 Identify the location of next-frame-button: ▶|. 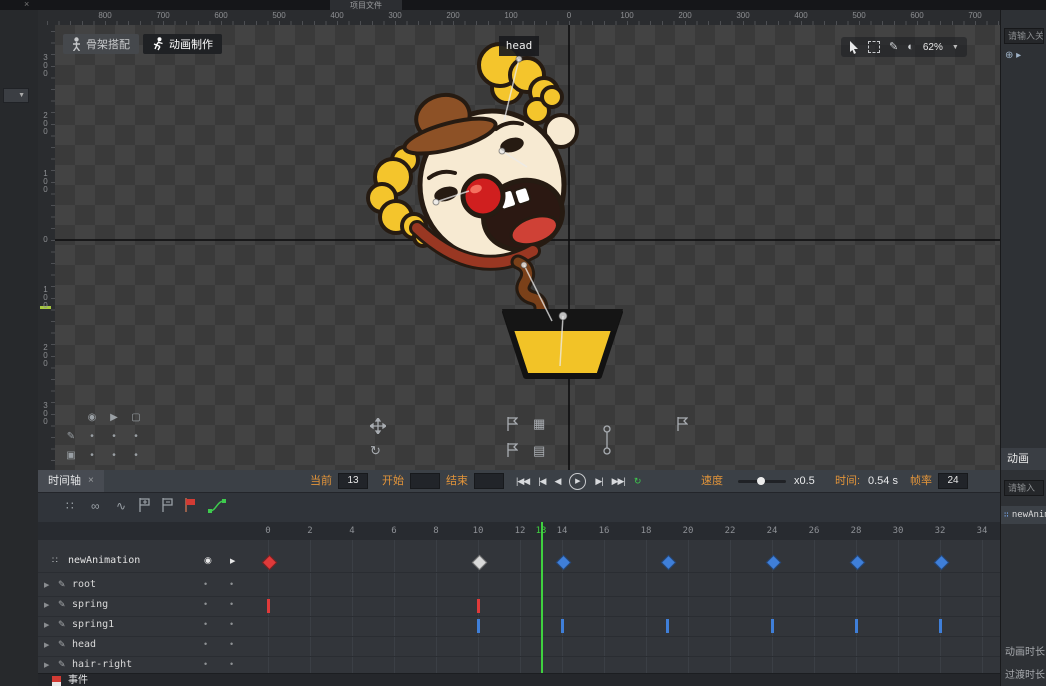
(599, 481).